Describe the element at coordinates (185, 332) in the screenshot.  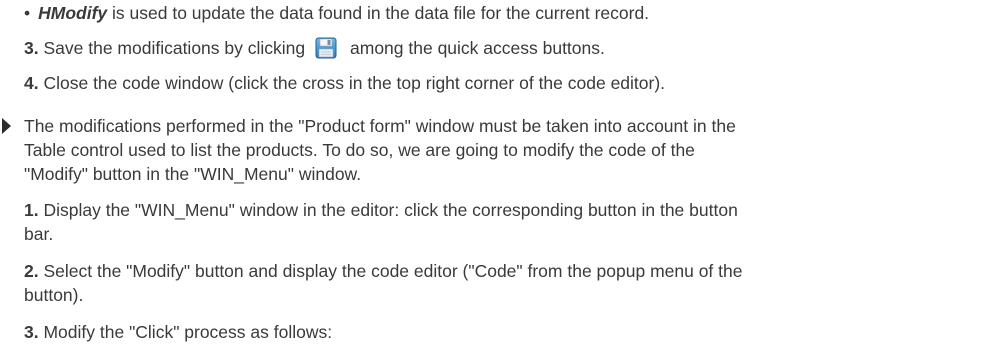
I see `step-text: Modify the "Click" process as follows:` at that location.